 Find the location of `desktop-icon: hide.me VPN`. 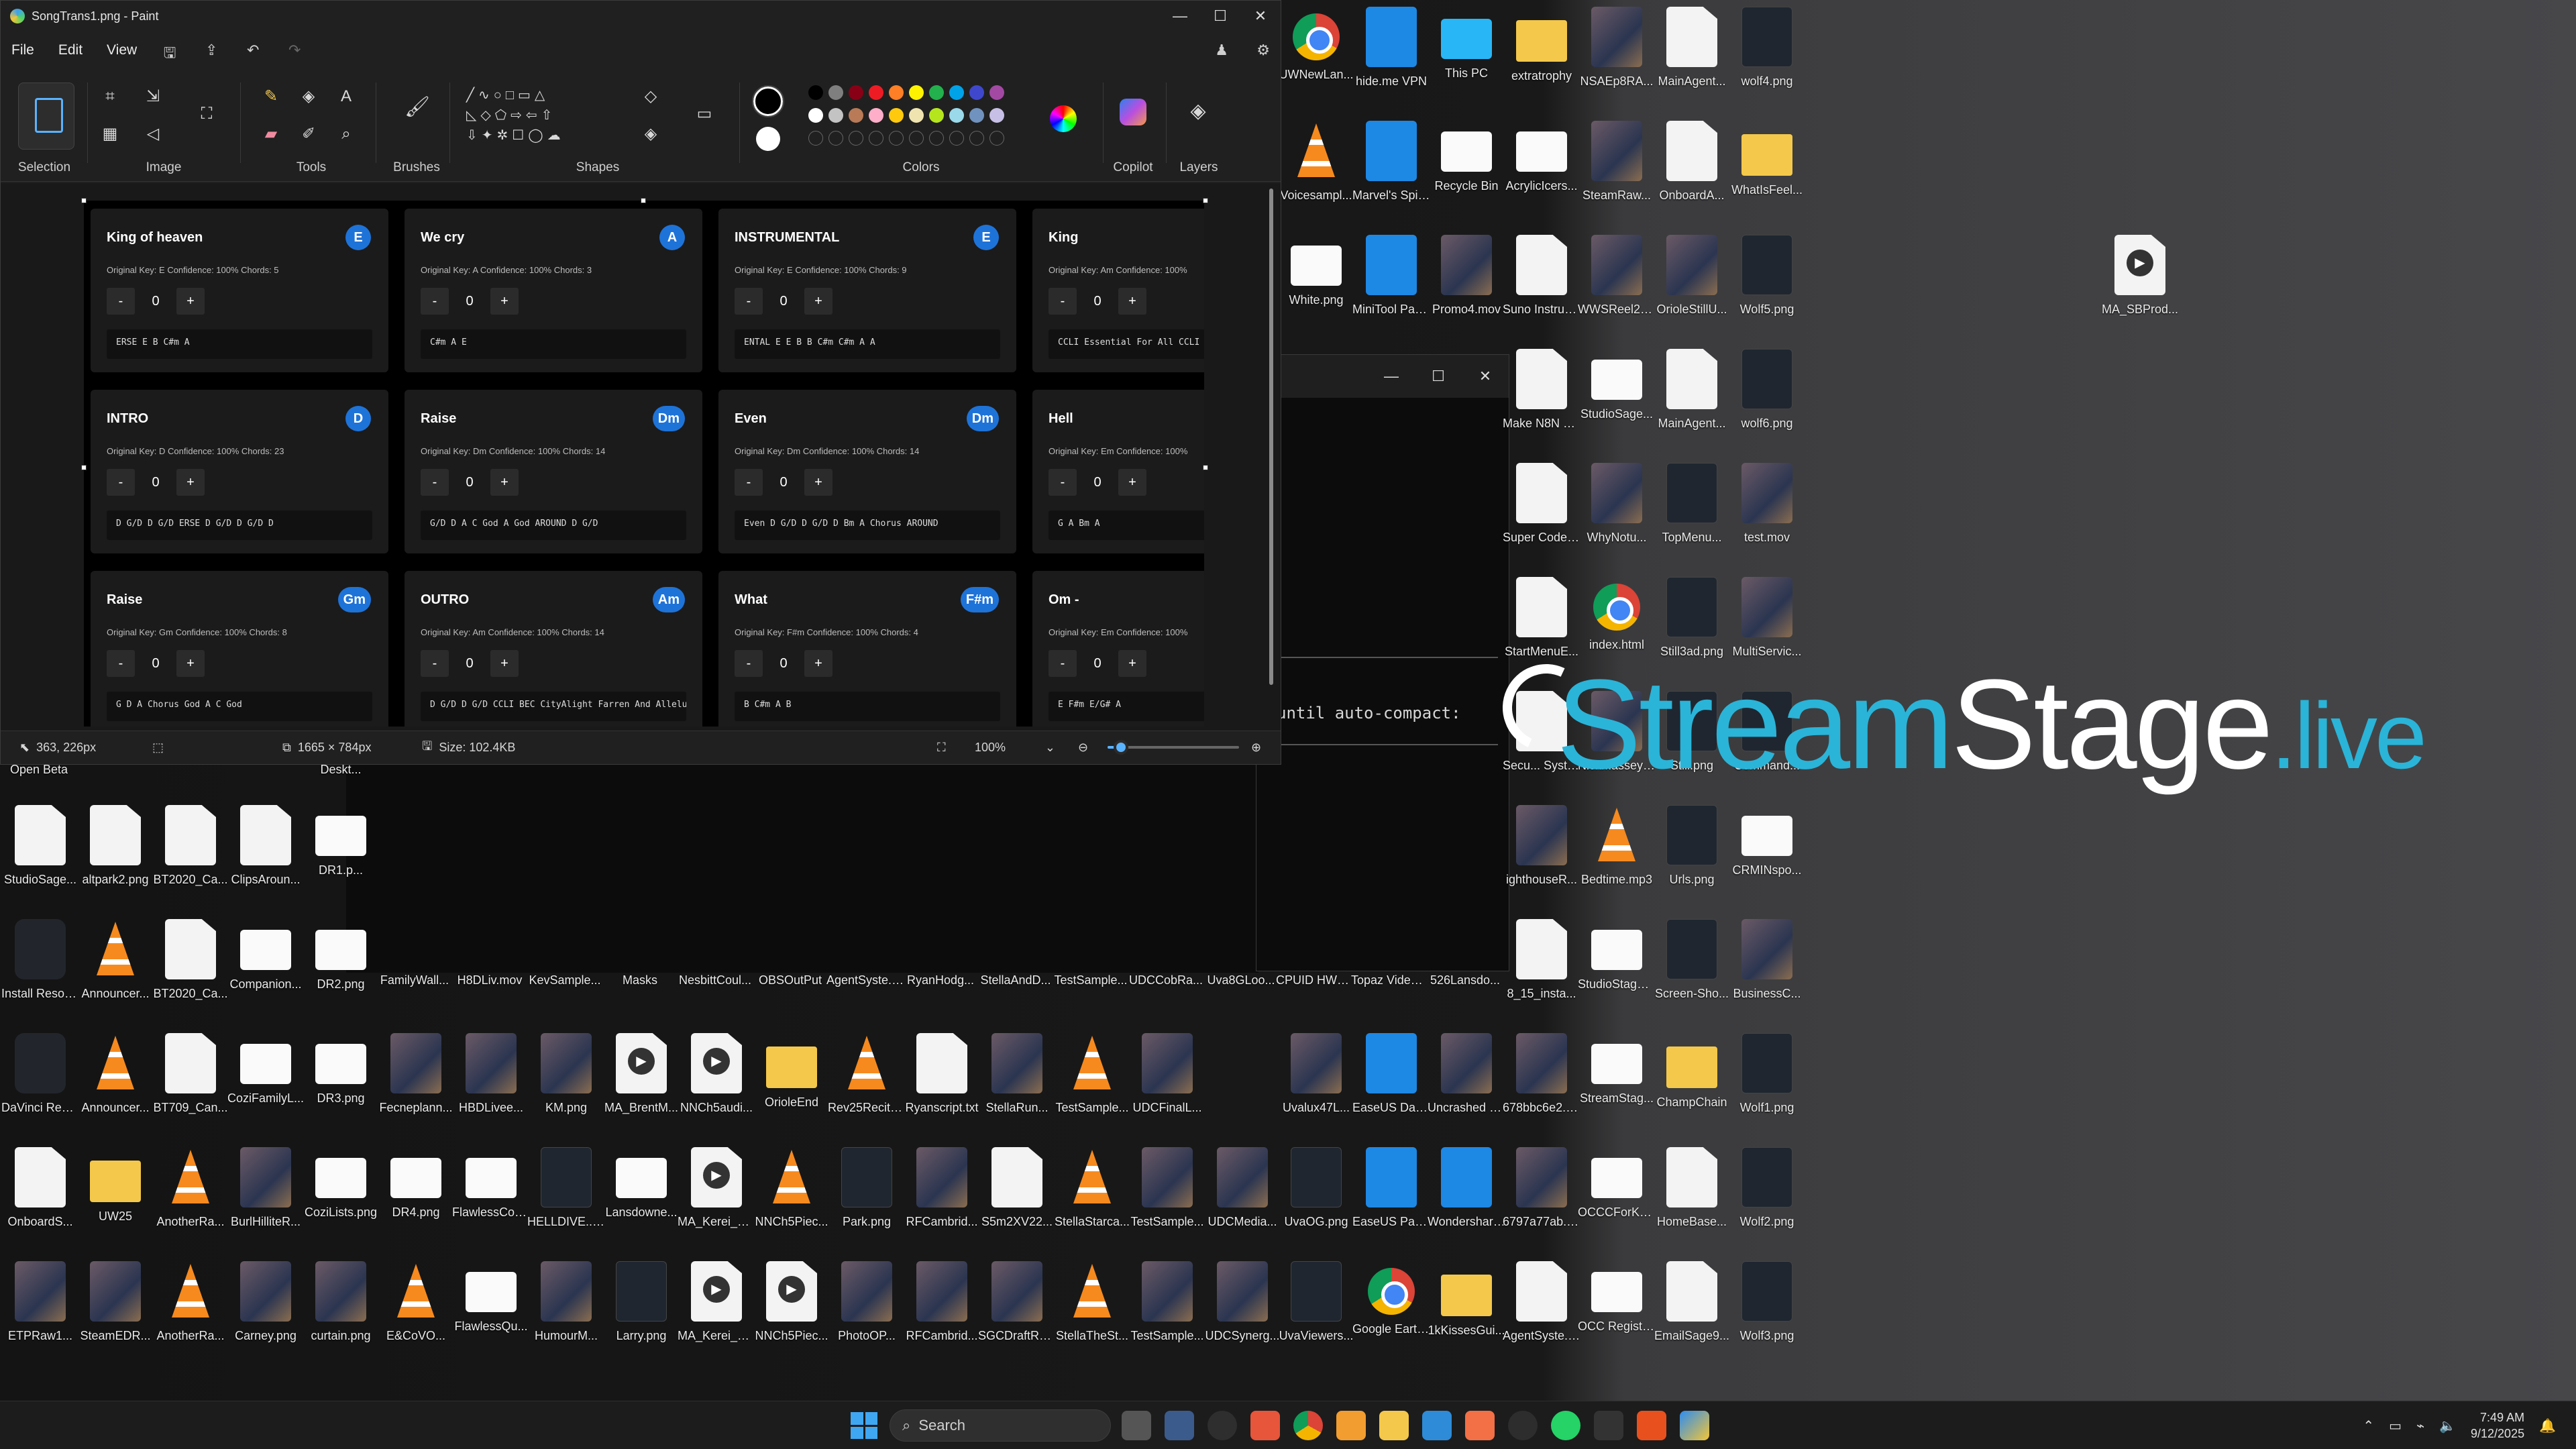

desktop-icon: hide.me VPN is located at coordinates (1391, 48).